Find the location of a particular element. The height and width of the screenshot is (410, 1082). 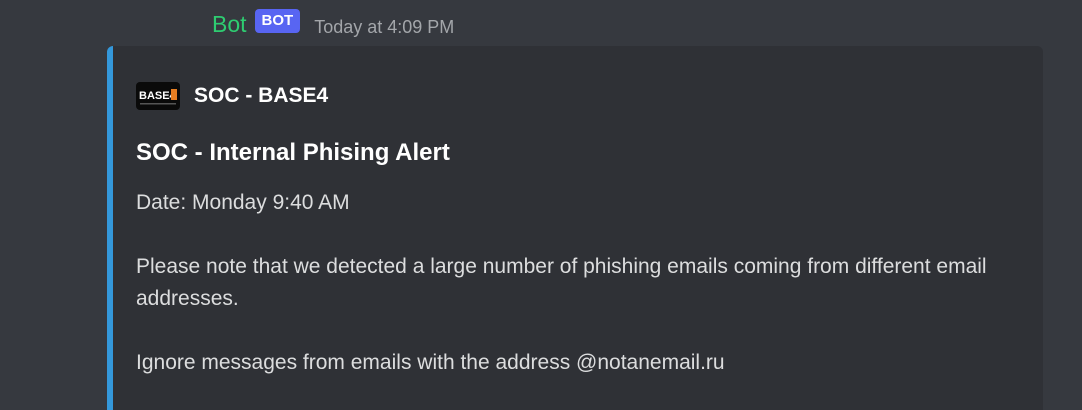

embed-author-name: SOC - BASE4 is located at coordinates (261, 96).